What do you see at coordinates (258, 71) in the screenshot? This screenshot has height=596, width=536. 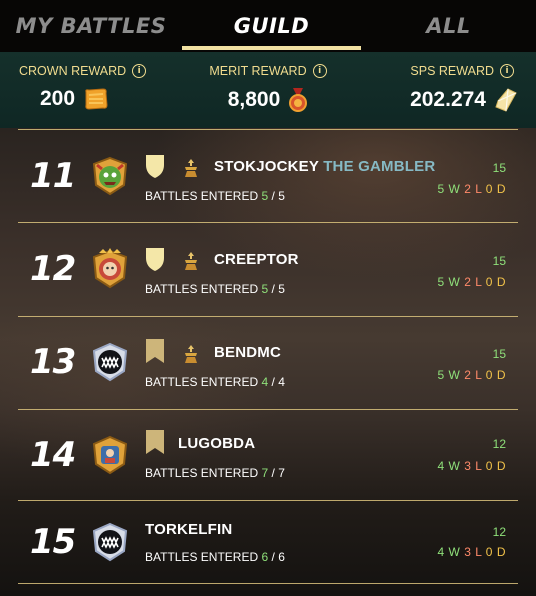 I see `merit-reward-label: MERIT REWARD` at bounding box center [258, 71].